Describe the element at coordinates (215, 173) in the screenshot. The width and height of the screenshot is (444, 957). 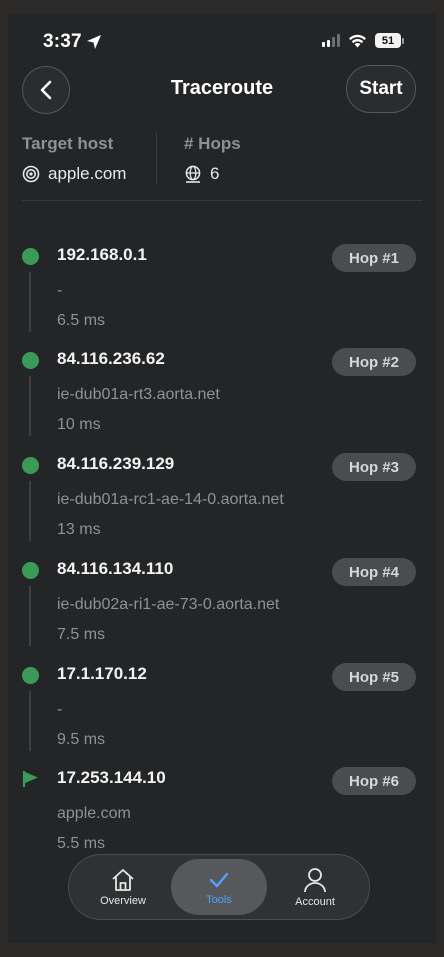
I see `hops-count-value: 6` at that location.